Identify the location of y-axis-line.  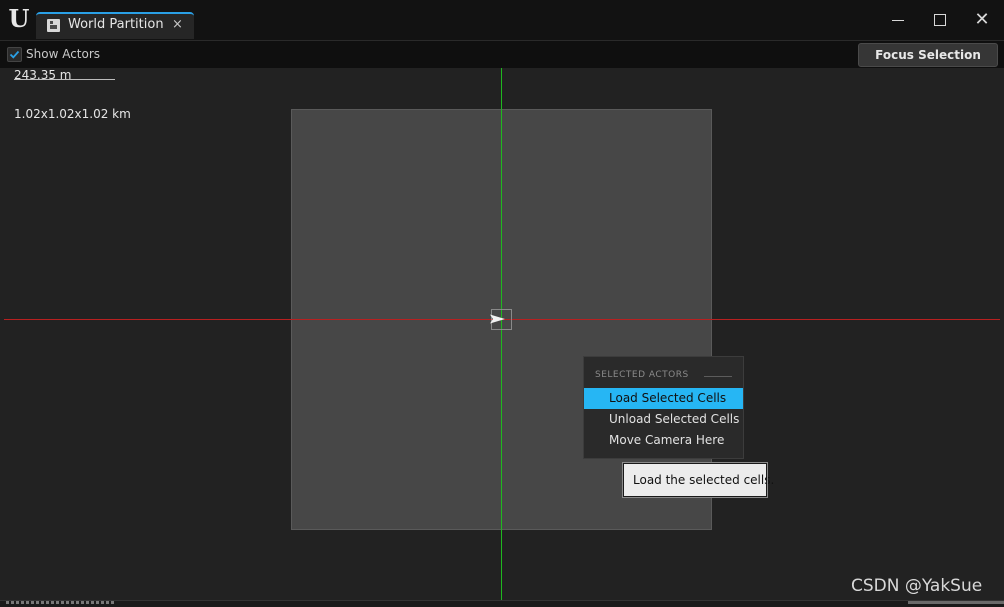
(501, 334).